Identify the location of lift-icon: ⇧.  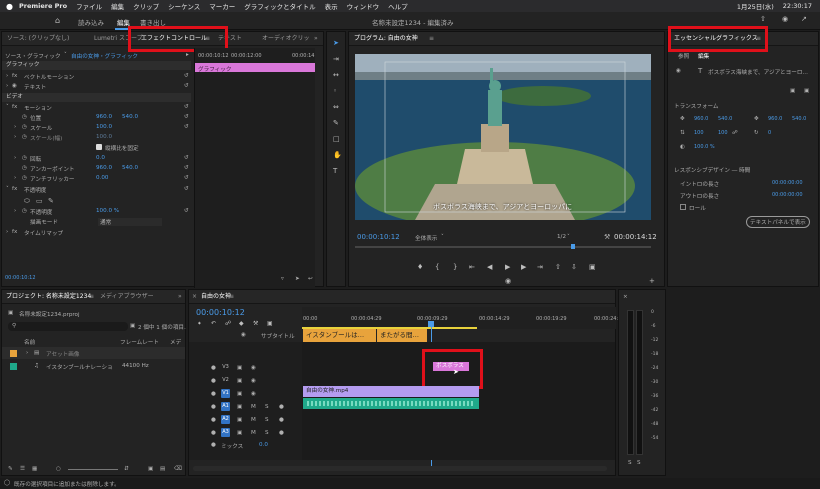
(558, 267).